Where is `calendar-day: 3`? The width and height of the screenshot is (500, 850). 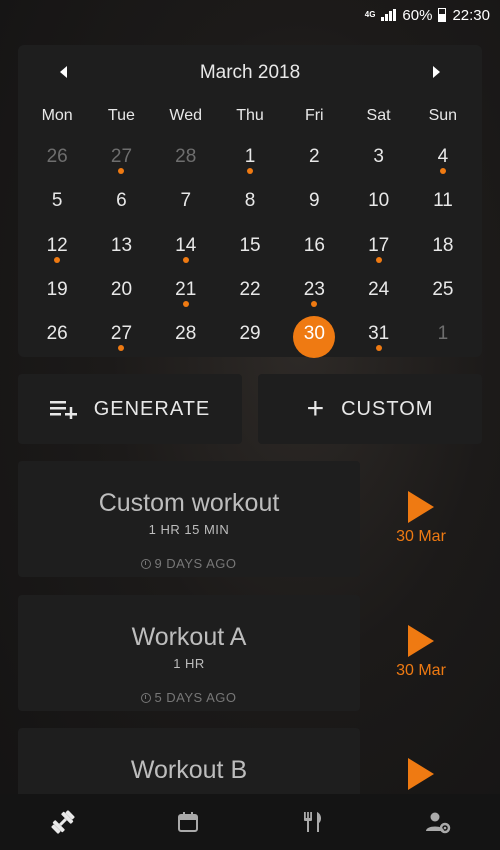 calendar-day: 3 is located at coordinates (378, 155).